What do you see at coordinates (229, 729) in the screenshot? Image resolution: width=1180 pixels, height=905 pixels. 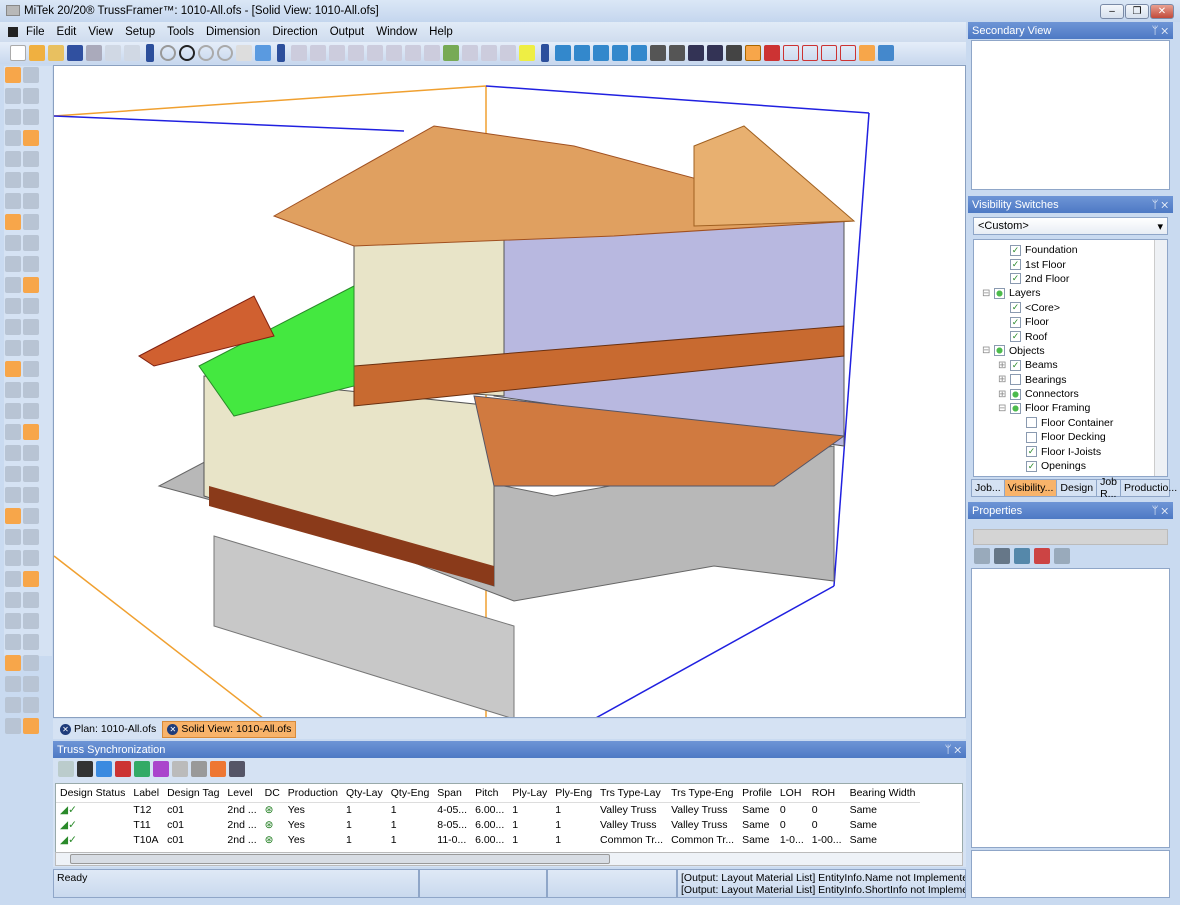 I see `tab-solid-view: ✕ Solid View: 1010-All.ofs` at bounding box center [229, 729].